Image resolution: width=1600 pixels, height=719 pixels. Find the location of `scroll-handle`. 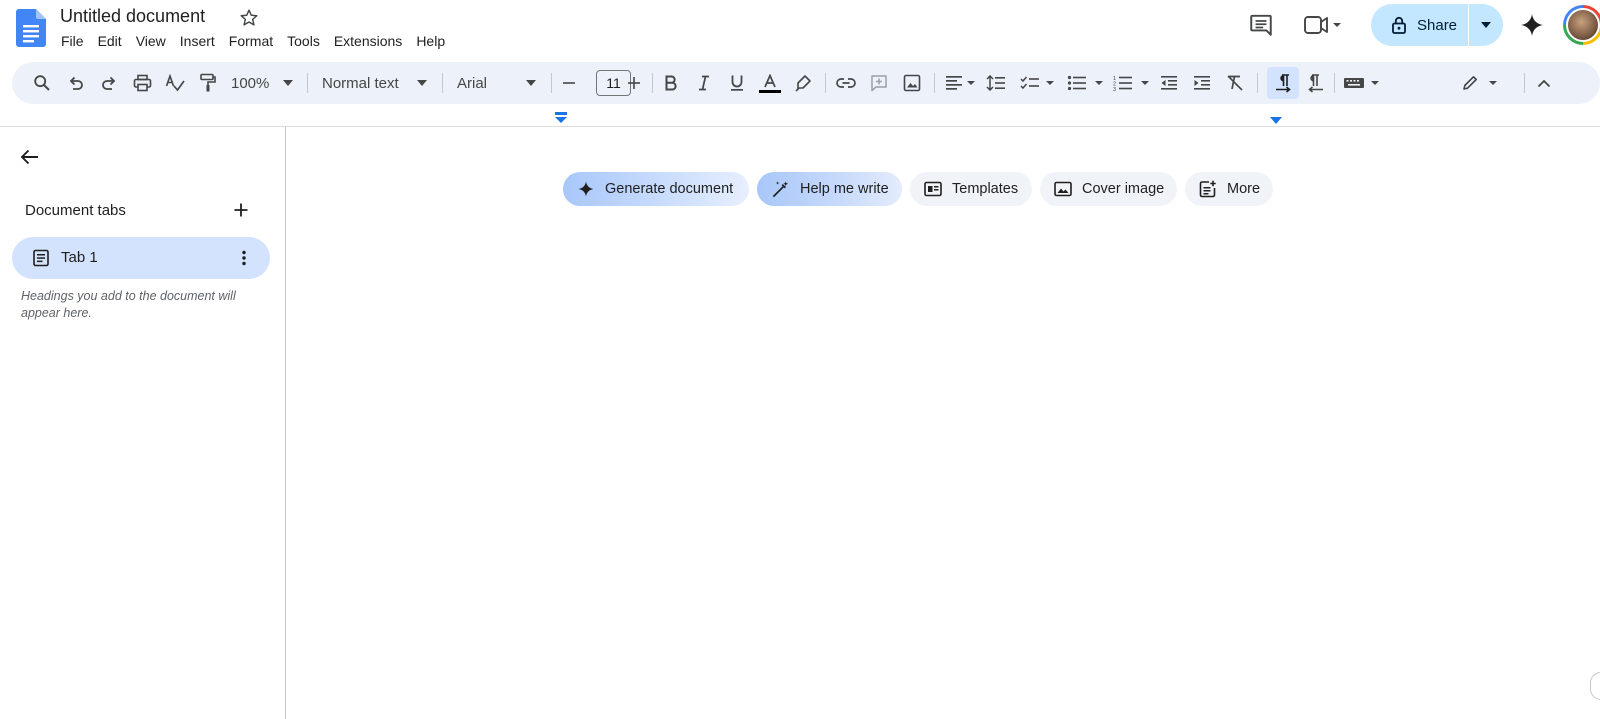

scroll-handle is located at coordinates (1595, 686).